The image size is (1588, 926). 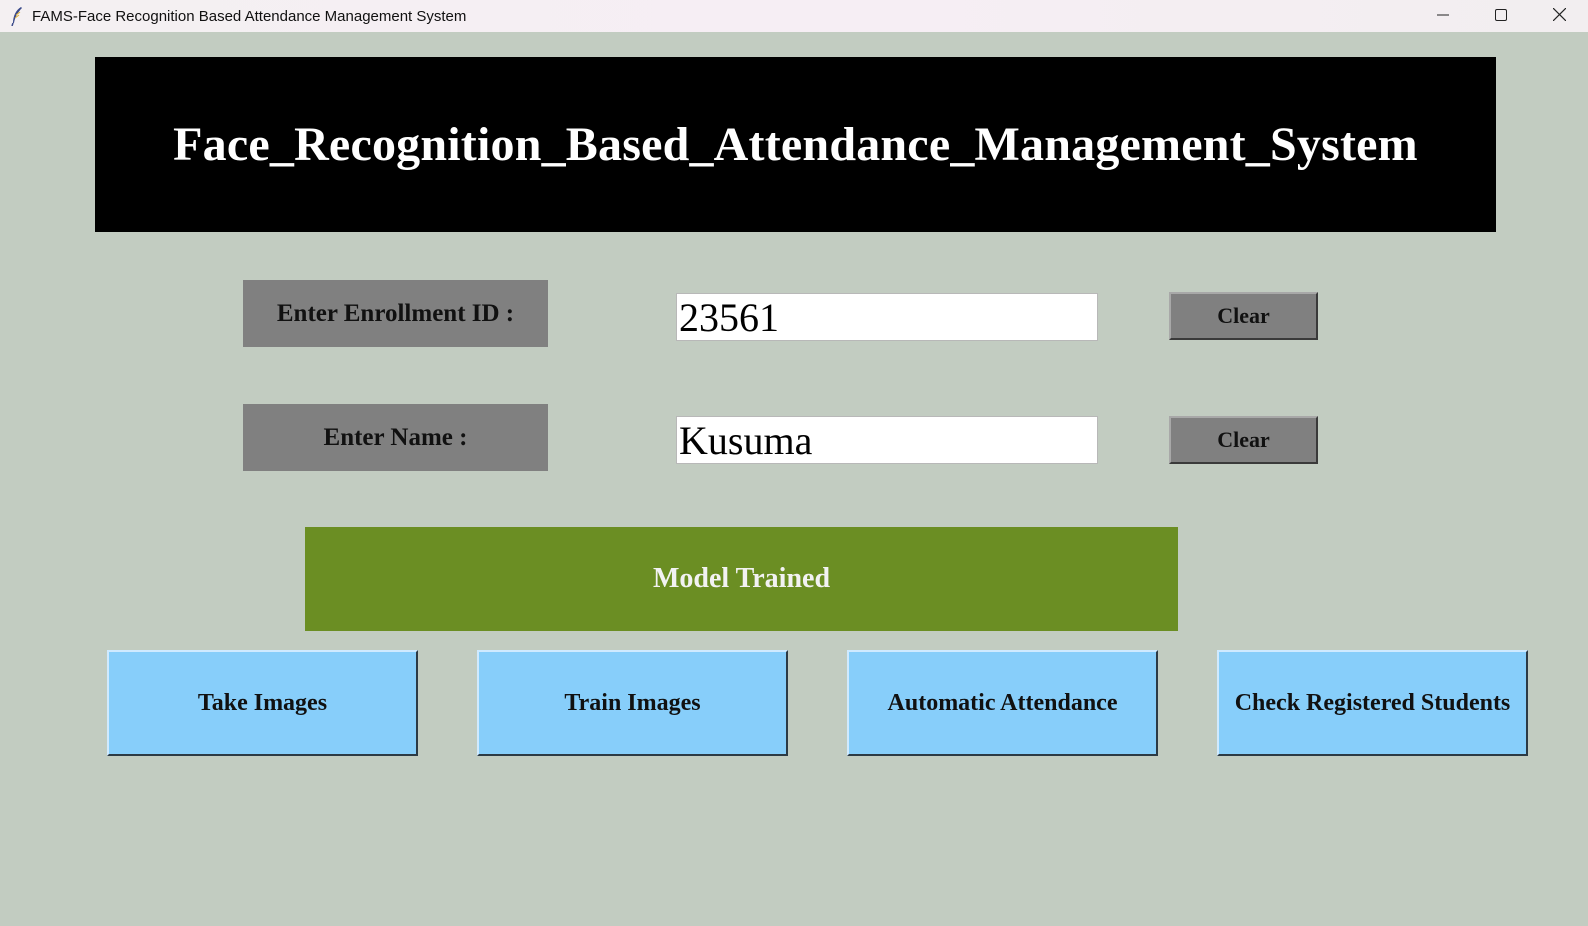 I want to click on clear-name-label: Clear, so click(x=1243, y=439).